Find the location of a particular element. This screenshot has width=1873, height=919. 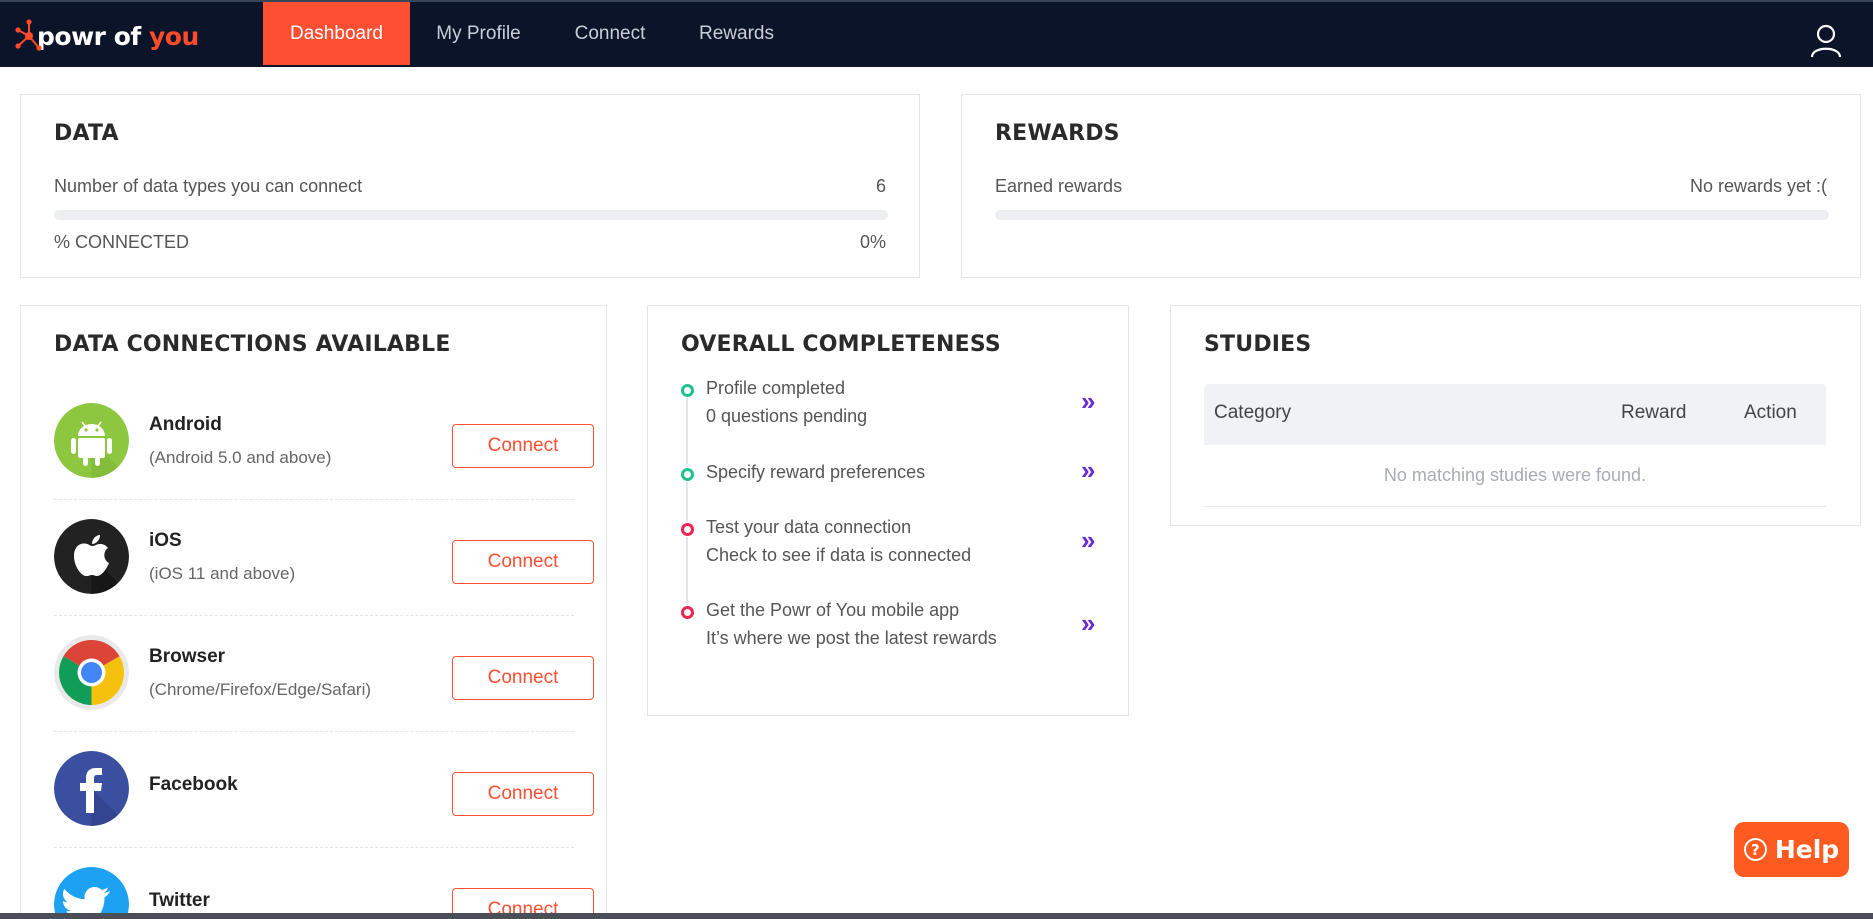

powr-of-you-logo: powr of you is located at coordinates (107, 36).